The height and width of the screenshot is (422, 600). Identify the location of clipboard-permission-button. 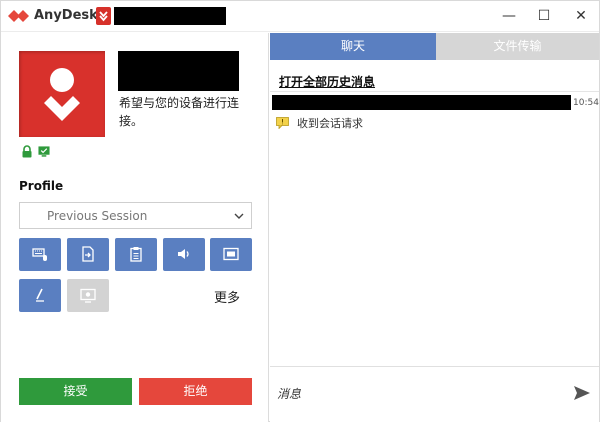
(136, 254).